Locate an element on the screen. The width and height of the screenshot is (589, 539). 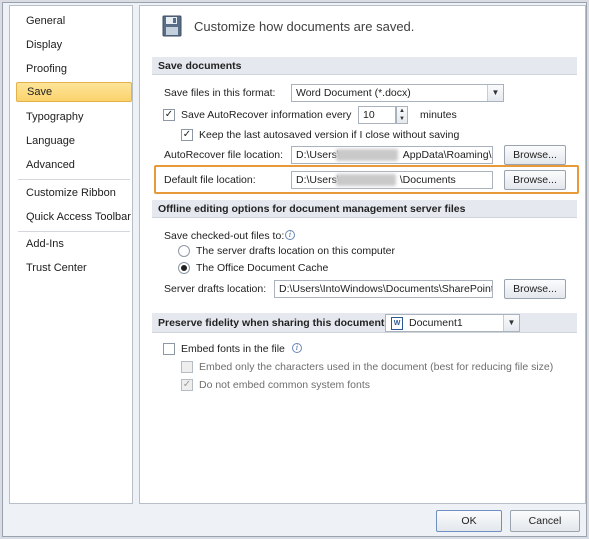
word-document-icon: W is located at coordinates (397, 323).